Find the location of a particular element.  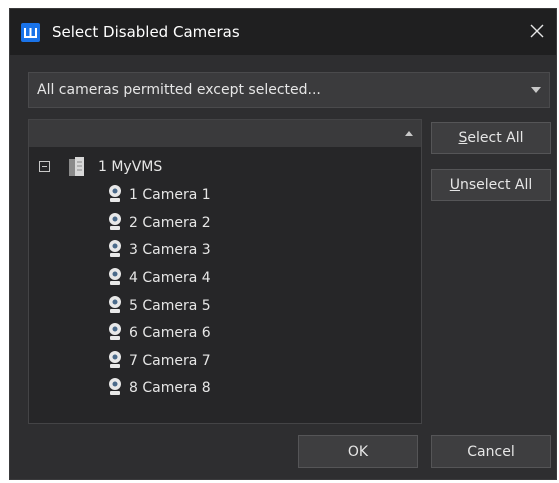

unselect-all-label: nselect All is located at coordinates (496, 185).